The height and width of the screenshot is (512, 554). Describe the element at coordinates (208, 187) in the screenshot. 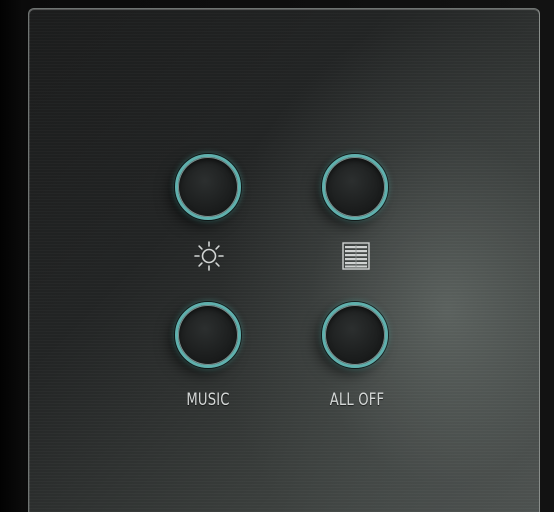

I see `lights-button` at that location.